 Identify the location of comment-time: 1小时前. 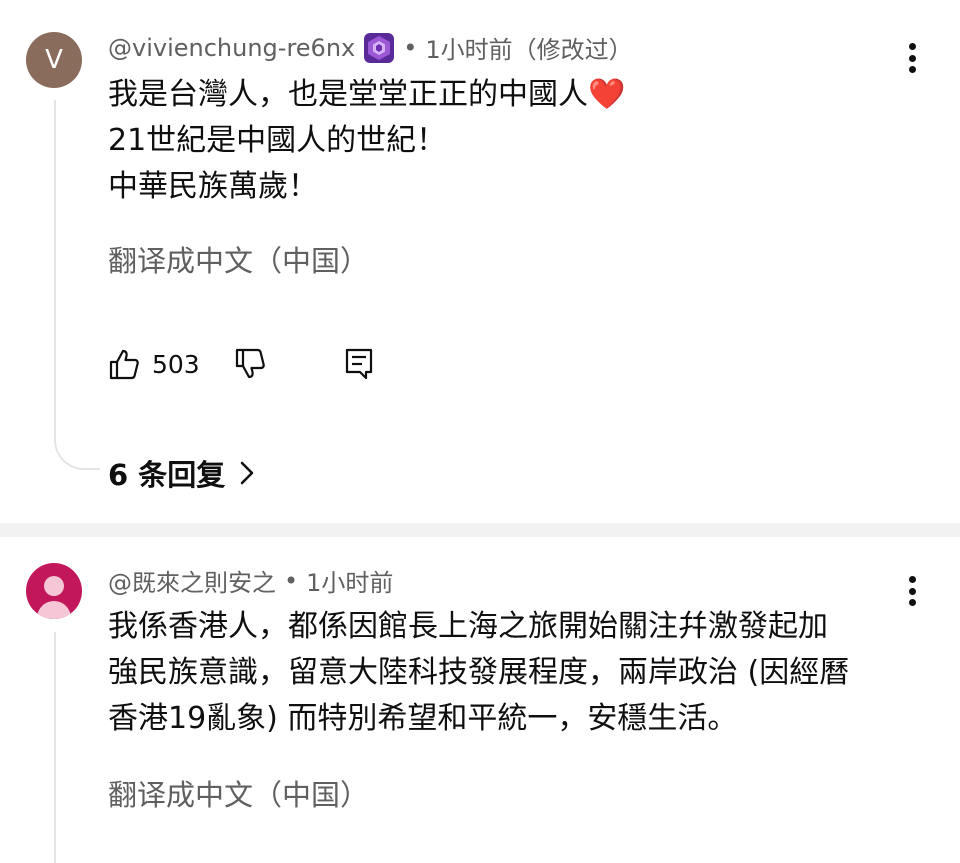
(350, 583).